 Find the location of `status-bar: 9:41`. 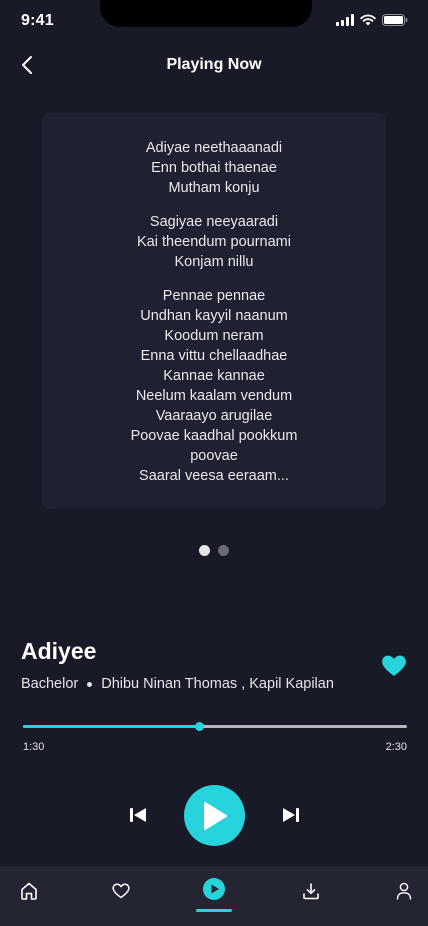

status-bar: 9:41 is located at coordinates (214, 22).